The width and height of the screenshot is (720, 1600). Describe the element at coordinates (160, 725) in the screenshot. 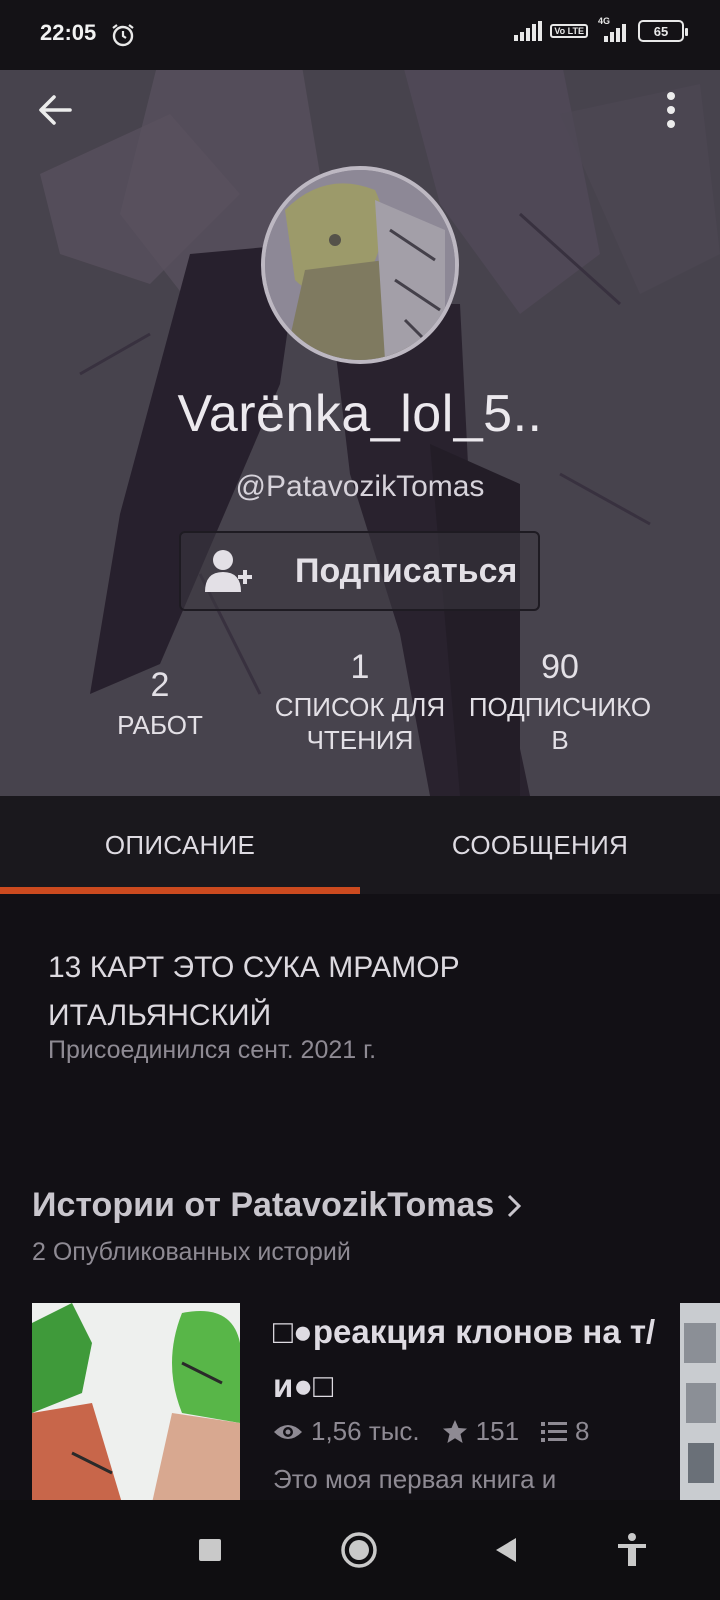

I see `stat-label: РАБОТ` at that location.